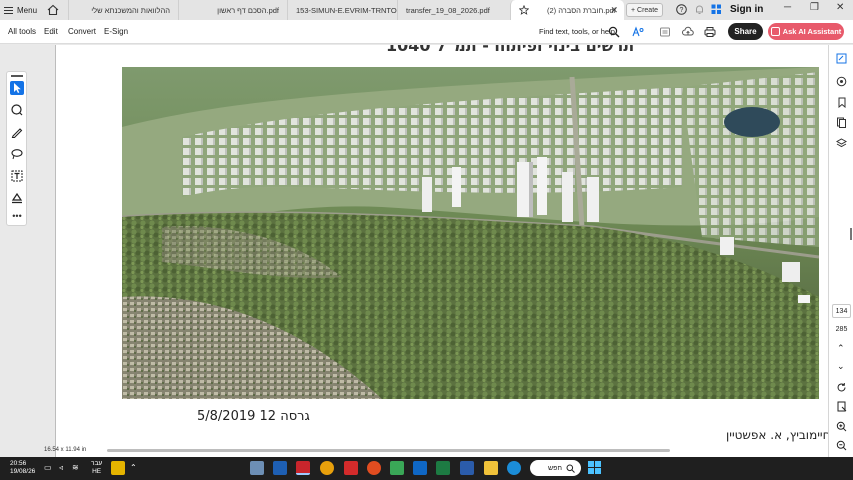 Image resolution: width=853 pixels, height=480 pixels. Describe the element at coordinates (581, 10) in the screenshot. I see `tab-label: חוברת הסברה (2).pdf` at that location.